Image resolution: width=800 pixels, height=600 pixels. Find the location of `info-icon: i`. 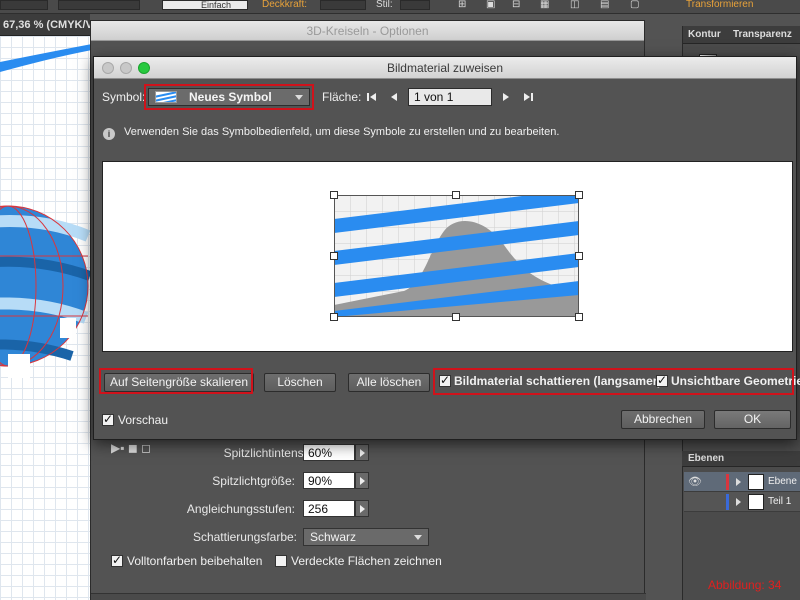

info-icon: i is located at coordinates (109, 134).